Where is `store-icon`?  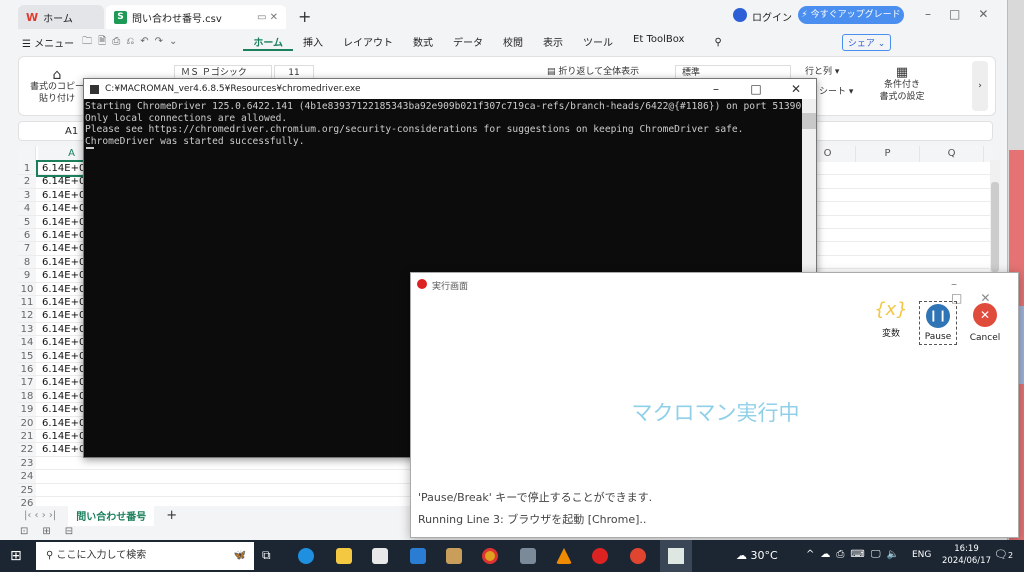 store-icon is located at coordinates (380, 556).